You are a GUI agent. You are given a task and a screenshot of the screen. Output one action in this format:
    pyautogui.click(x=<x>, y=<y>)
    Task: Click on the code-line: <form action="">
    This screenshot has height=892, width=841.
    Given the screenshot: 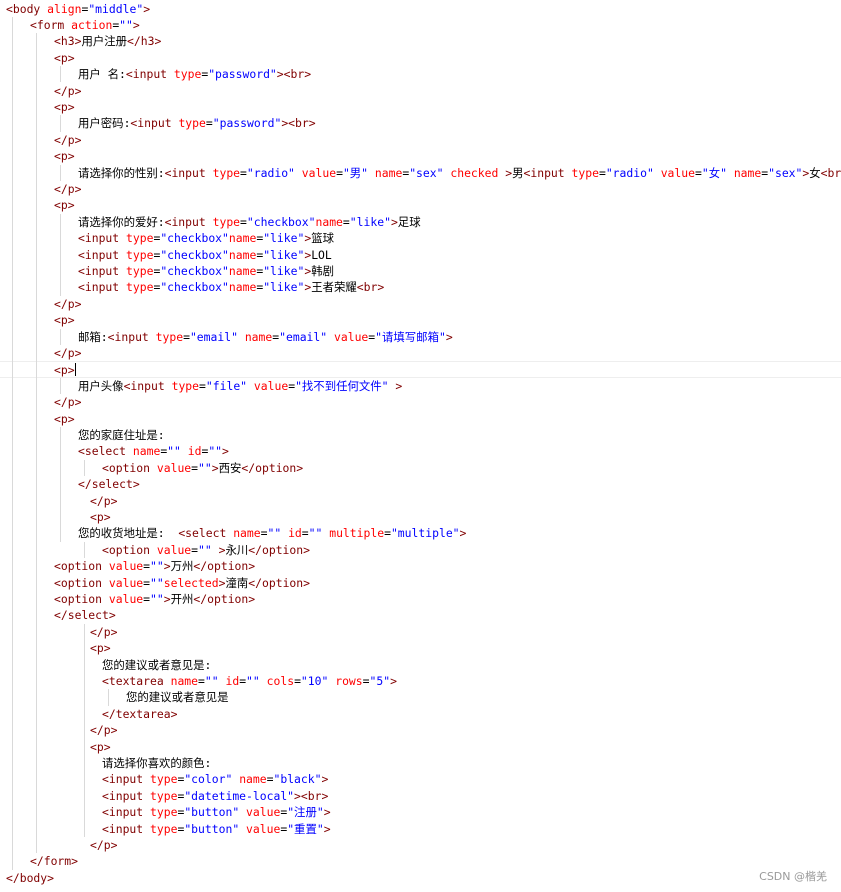 What is the action you would take?
    pyautogui.click(x=420, y=25)
    